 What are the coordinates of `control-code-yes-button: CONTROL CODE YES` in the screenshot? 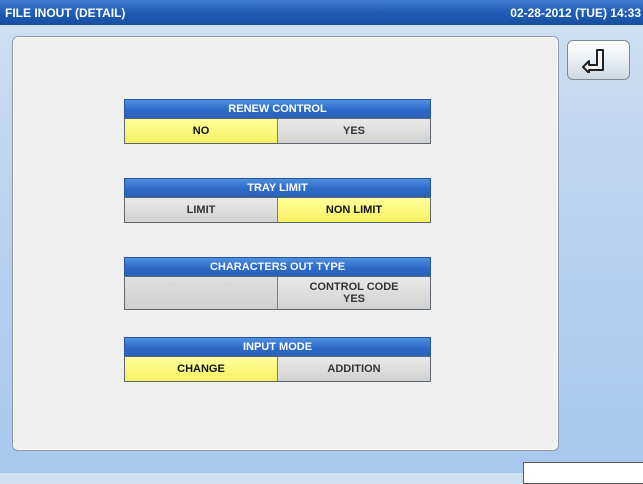 It's located at (354, 293).